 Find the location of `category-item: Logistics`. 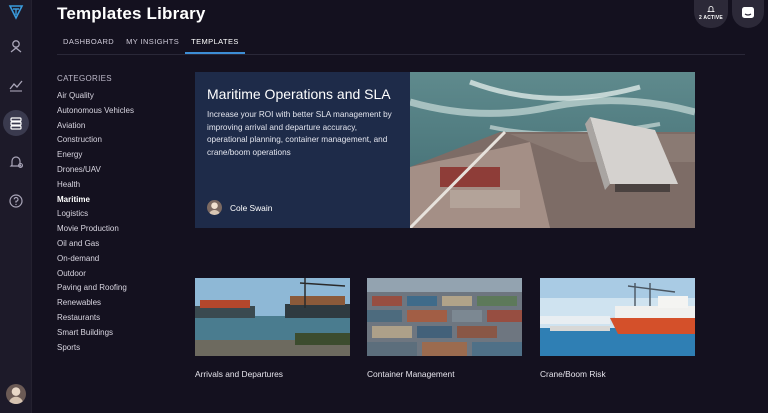

category-item: Logistics is located at coordinates (95, 215).